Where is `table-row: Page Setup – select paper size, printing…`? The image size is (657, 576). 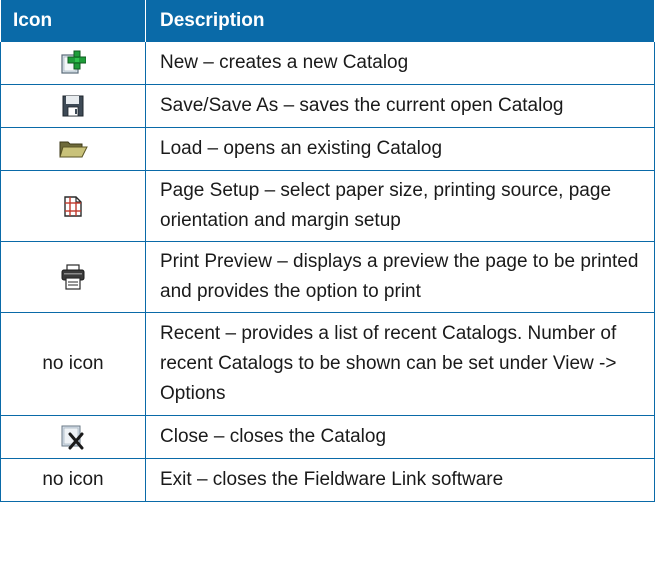
table-row: Page Setup – select paper size, printing… is located at coordinates (327, 206).